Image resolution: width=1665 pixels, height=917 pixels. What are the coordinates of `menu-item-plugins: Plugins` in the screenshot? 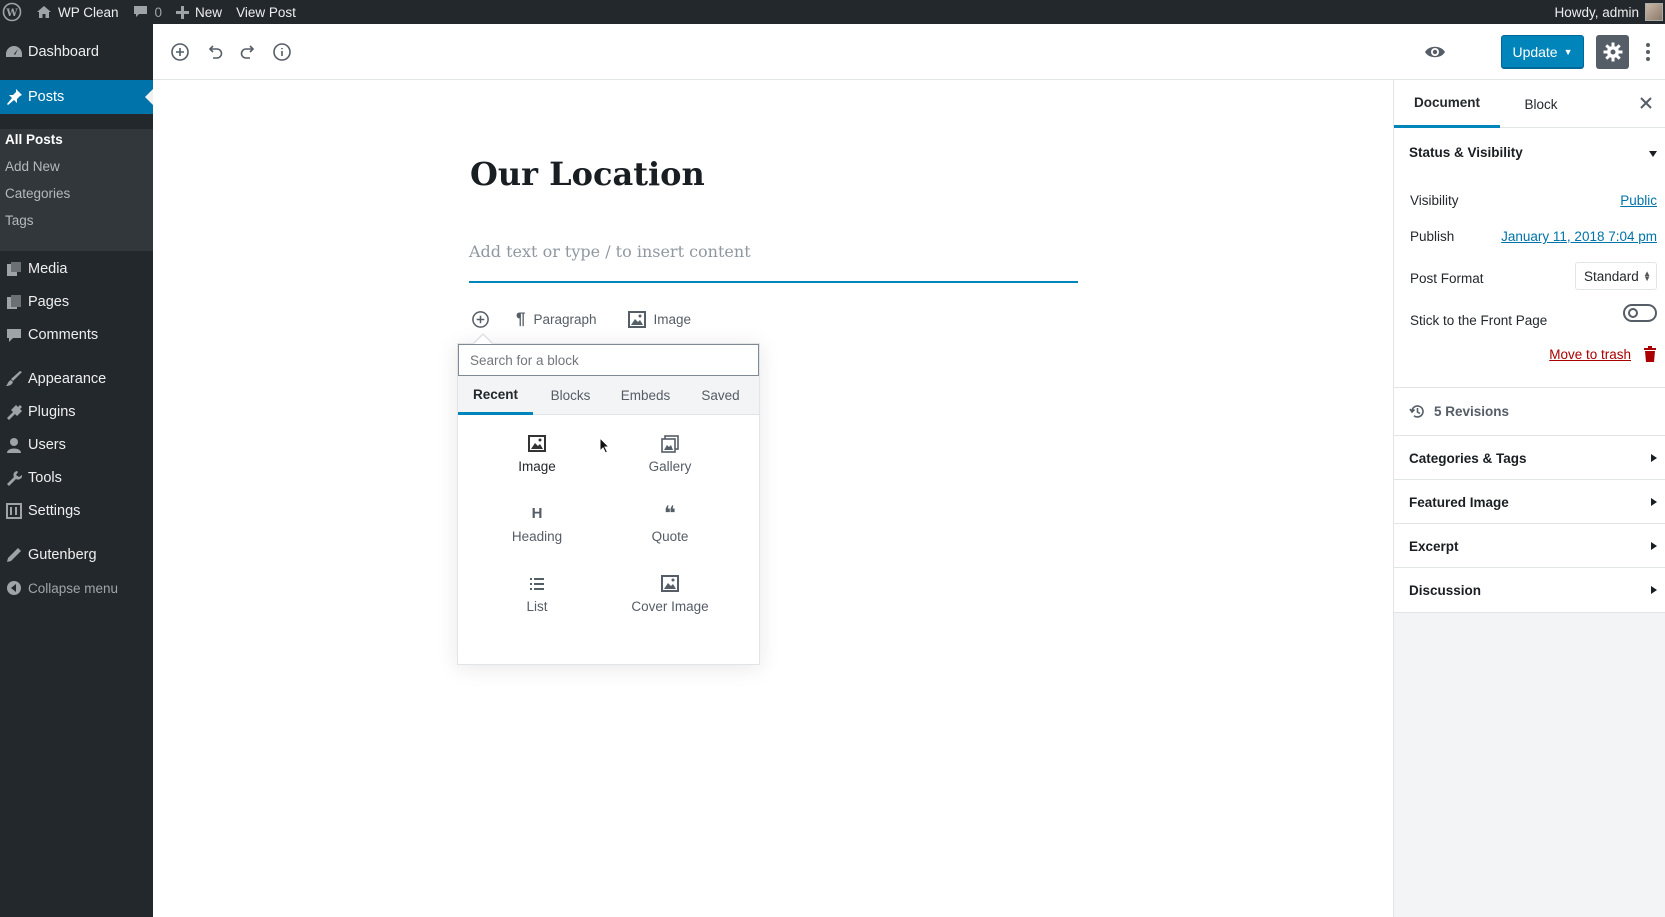 It's located at (76, 412).